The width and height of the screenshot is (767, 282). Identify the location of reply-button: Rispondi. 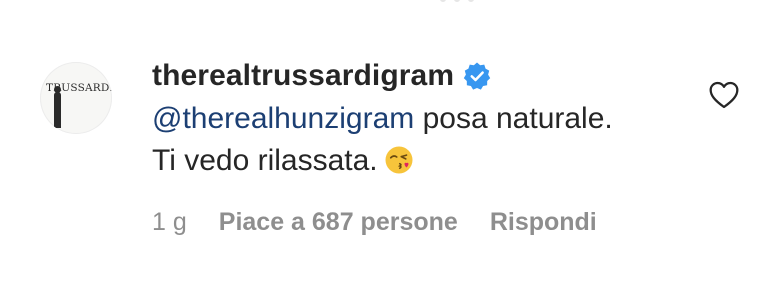
(543, 222).